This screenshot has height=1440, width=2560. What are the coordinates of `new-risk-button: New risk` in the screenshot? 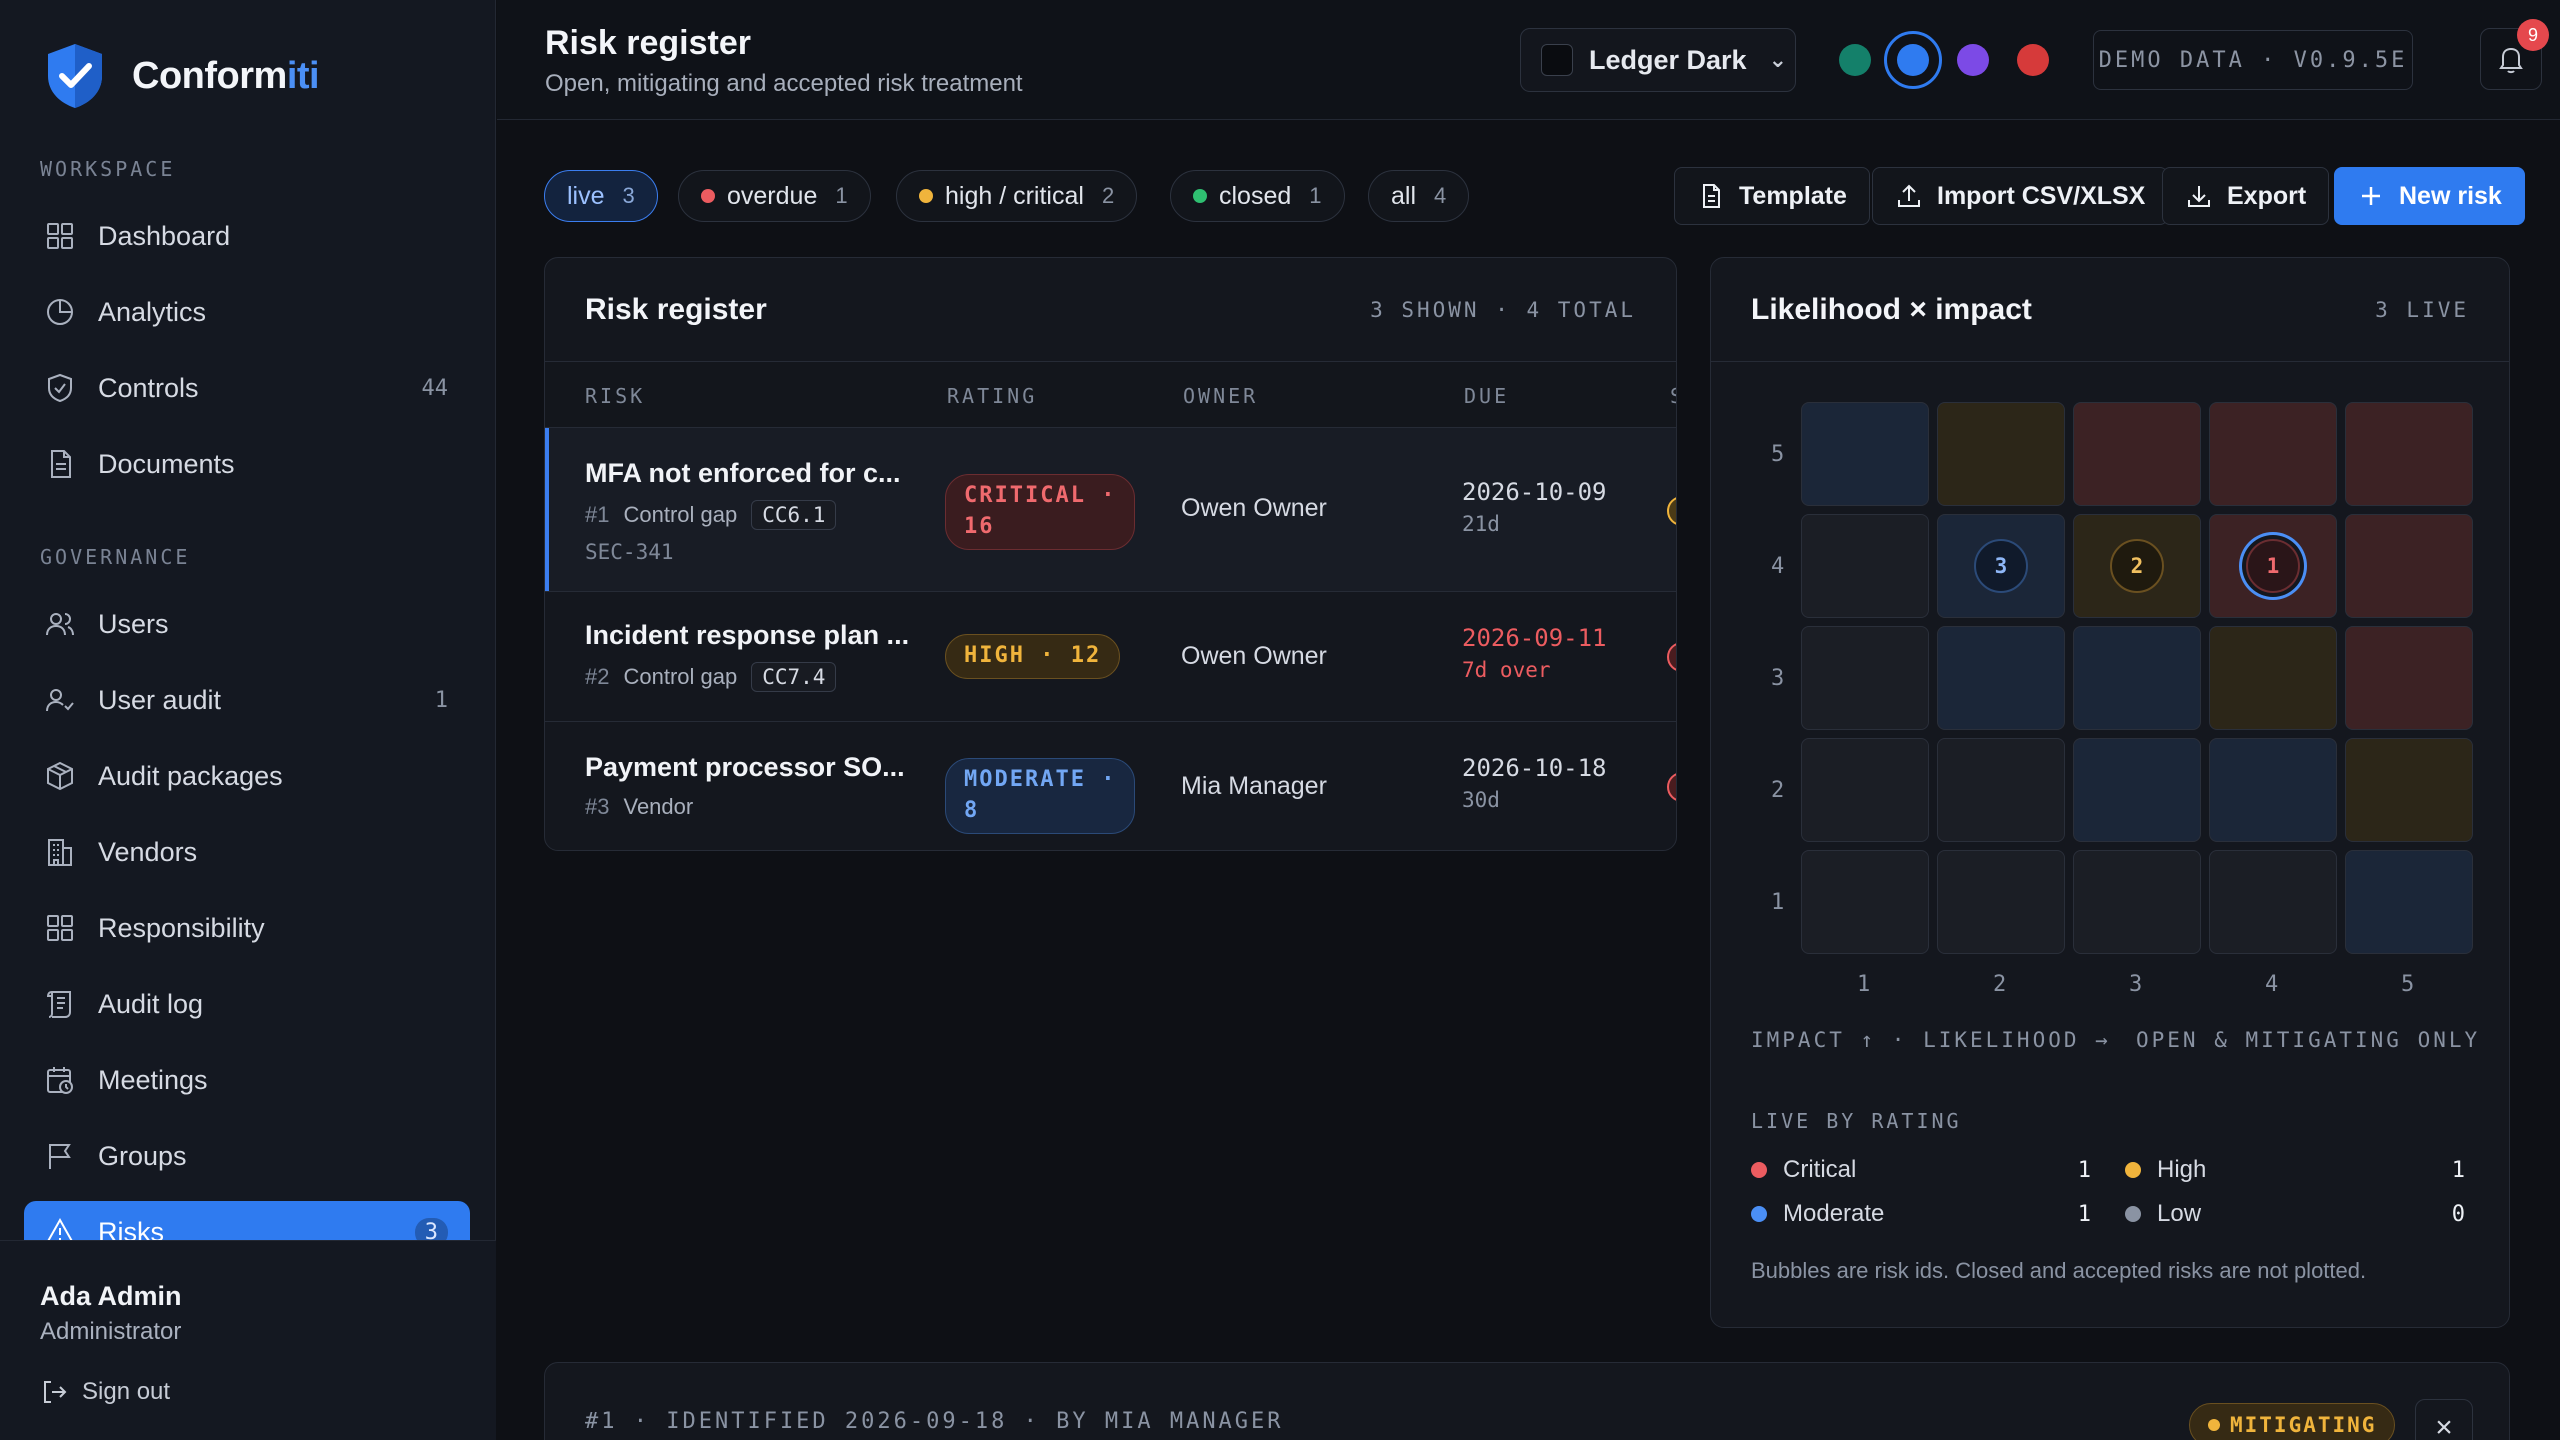 It's located at (2429, 196).